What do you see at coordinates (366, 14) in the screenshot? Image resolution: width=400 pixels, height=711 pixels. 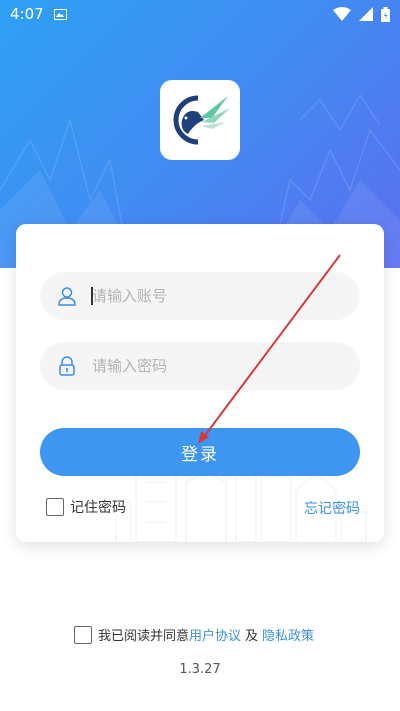 I see `signal-icon` at bounding box center [366, 14].